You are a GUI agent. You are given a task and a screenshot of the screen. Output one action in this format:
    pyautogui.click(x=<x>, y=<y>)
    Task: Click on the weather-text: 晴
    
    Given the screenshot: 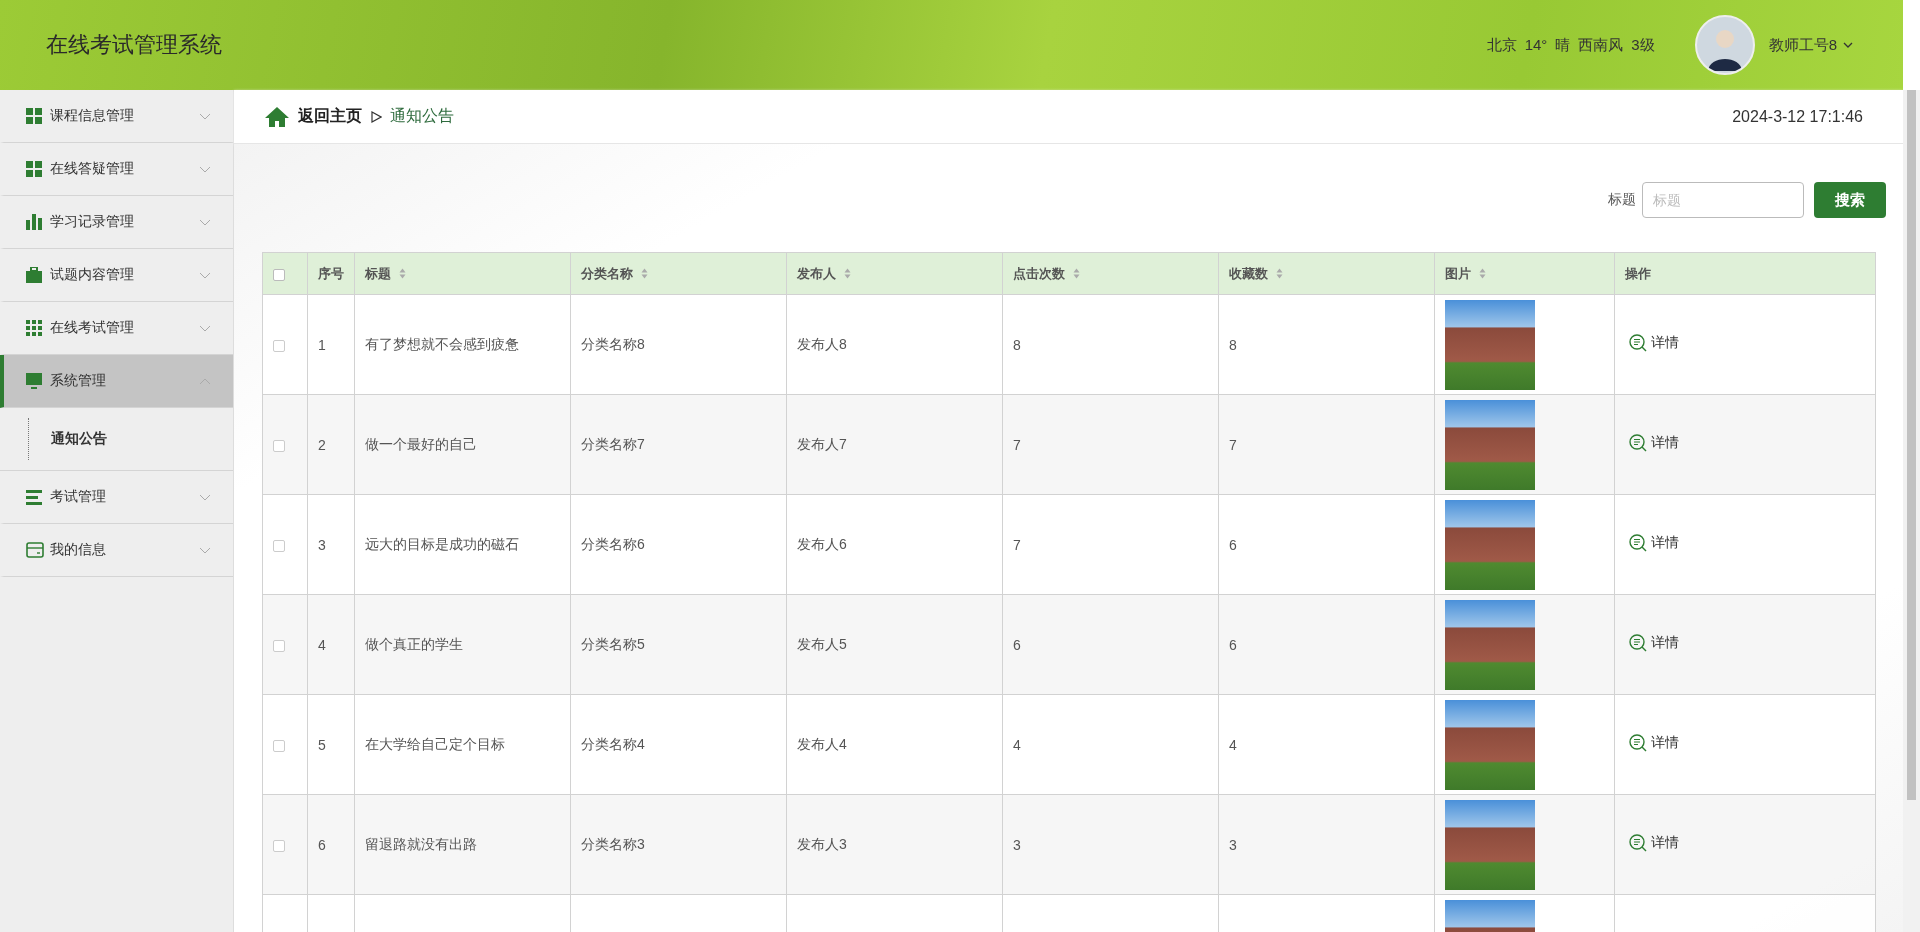 What is the action you would take?
    pyautogui.click(x=1563, y=45)
    